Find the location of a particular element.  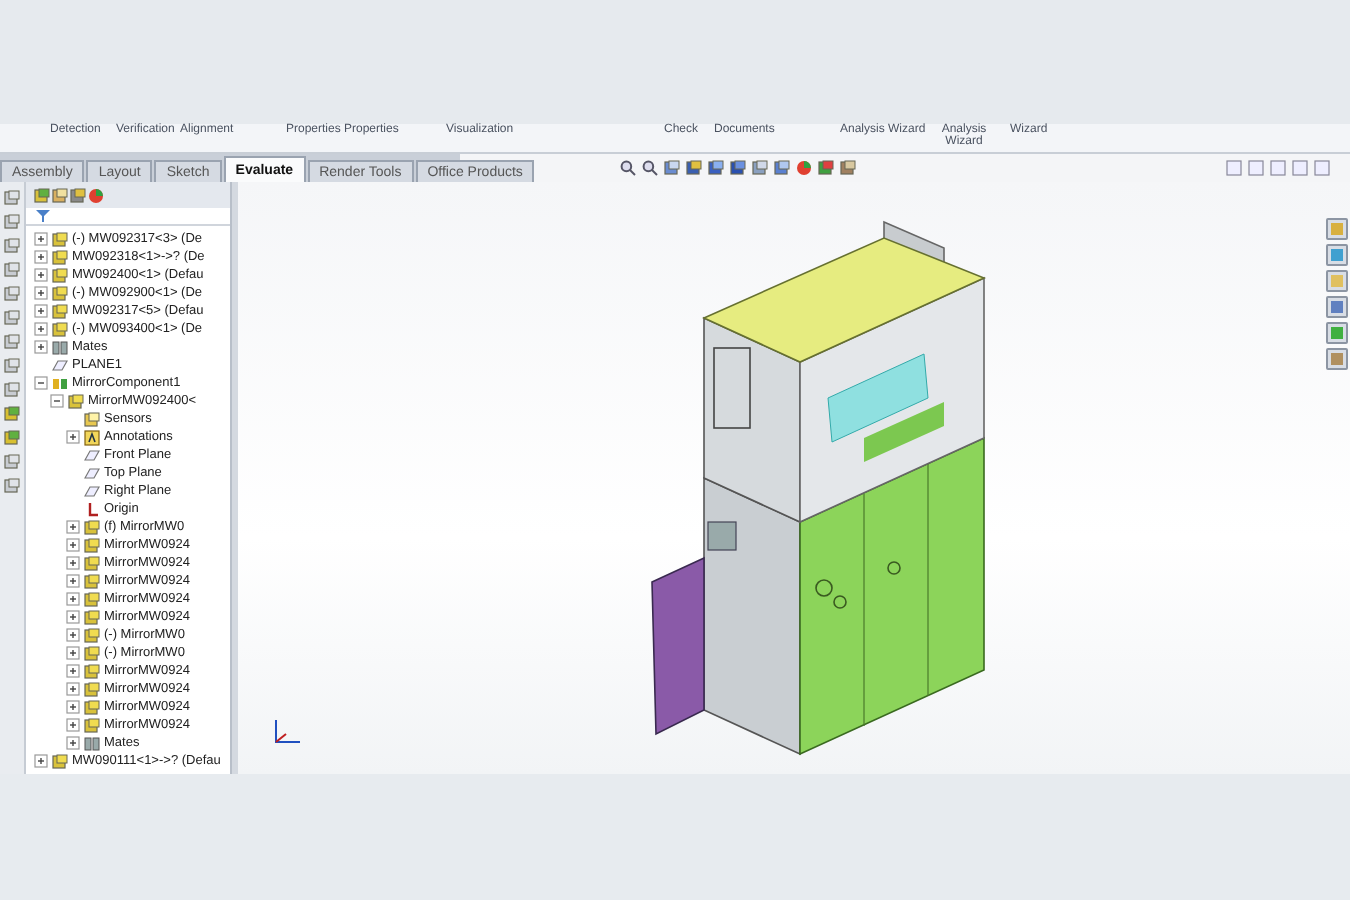

annotation-icon is located at coordinates (92, 437).